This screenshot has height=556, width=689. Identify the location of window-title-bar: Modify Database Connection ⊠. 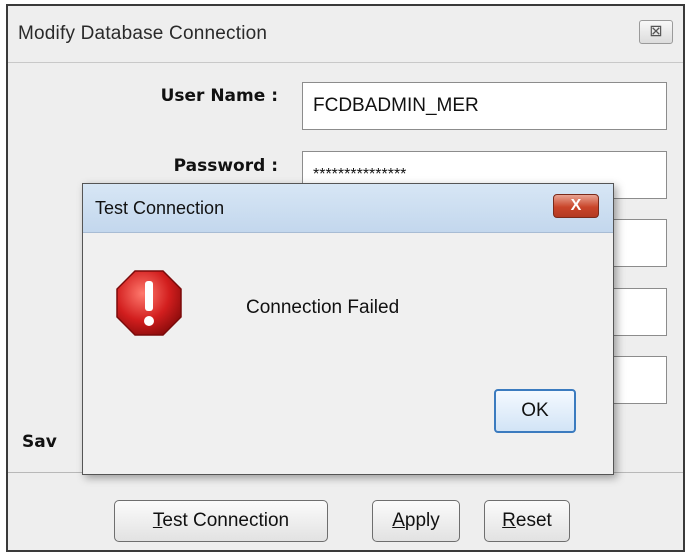
(345, 34).